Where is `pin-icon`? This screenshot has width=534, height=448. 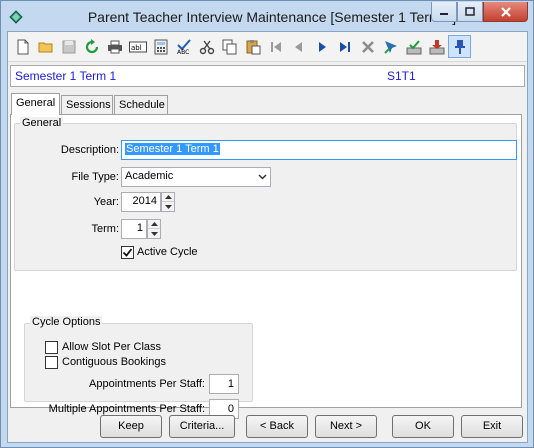 pin-icon is located at coordinates (459, 46).